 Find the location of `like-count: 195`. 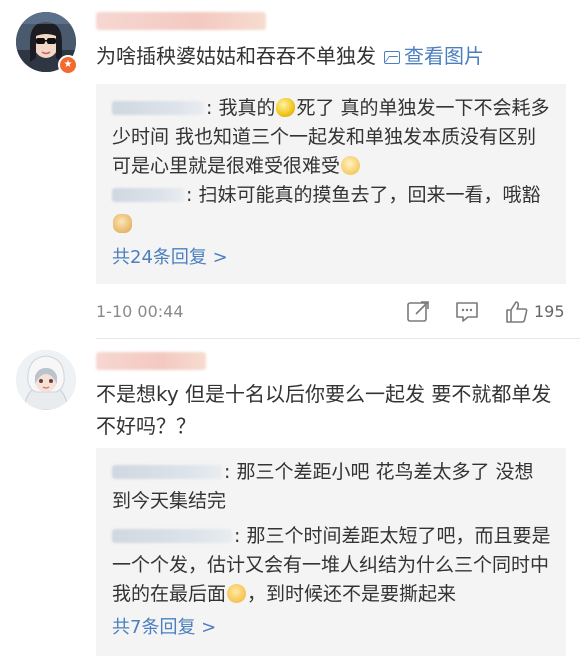

like-count: 195 is located at coordinates (549, 311).